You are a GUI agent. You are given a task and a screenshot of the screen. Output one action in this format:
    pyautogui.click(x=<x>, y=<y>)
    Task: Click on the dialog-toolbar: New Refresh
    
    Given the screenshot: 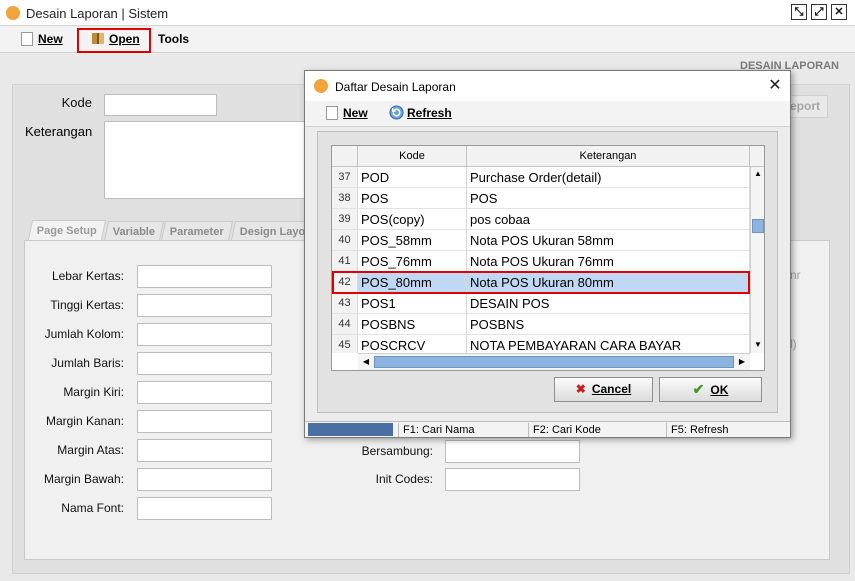 What is the action you would take?
    pyautogui.click(x=547, y=114)
    